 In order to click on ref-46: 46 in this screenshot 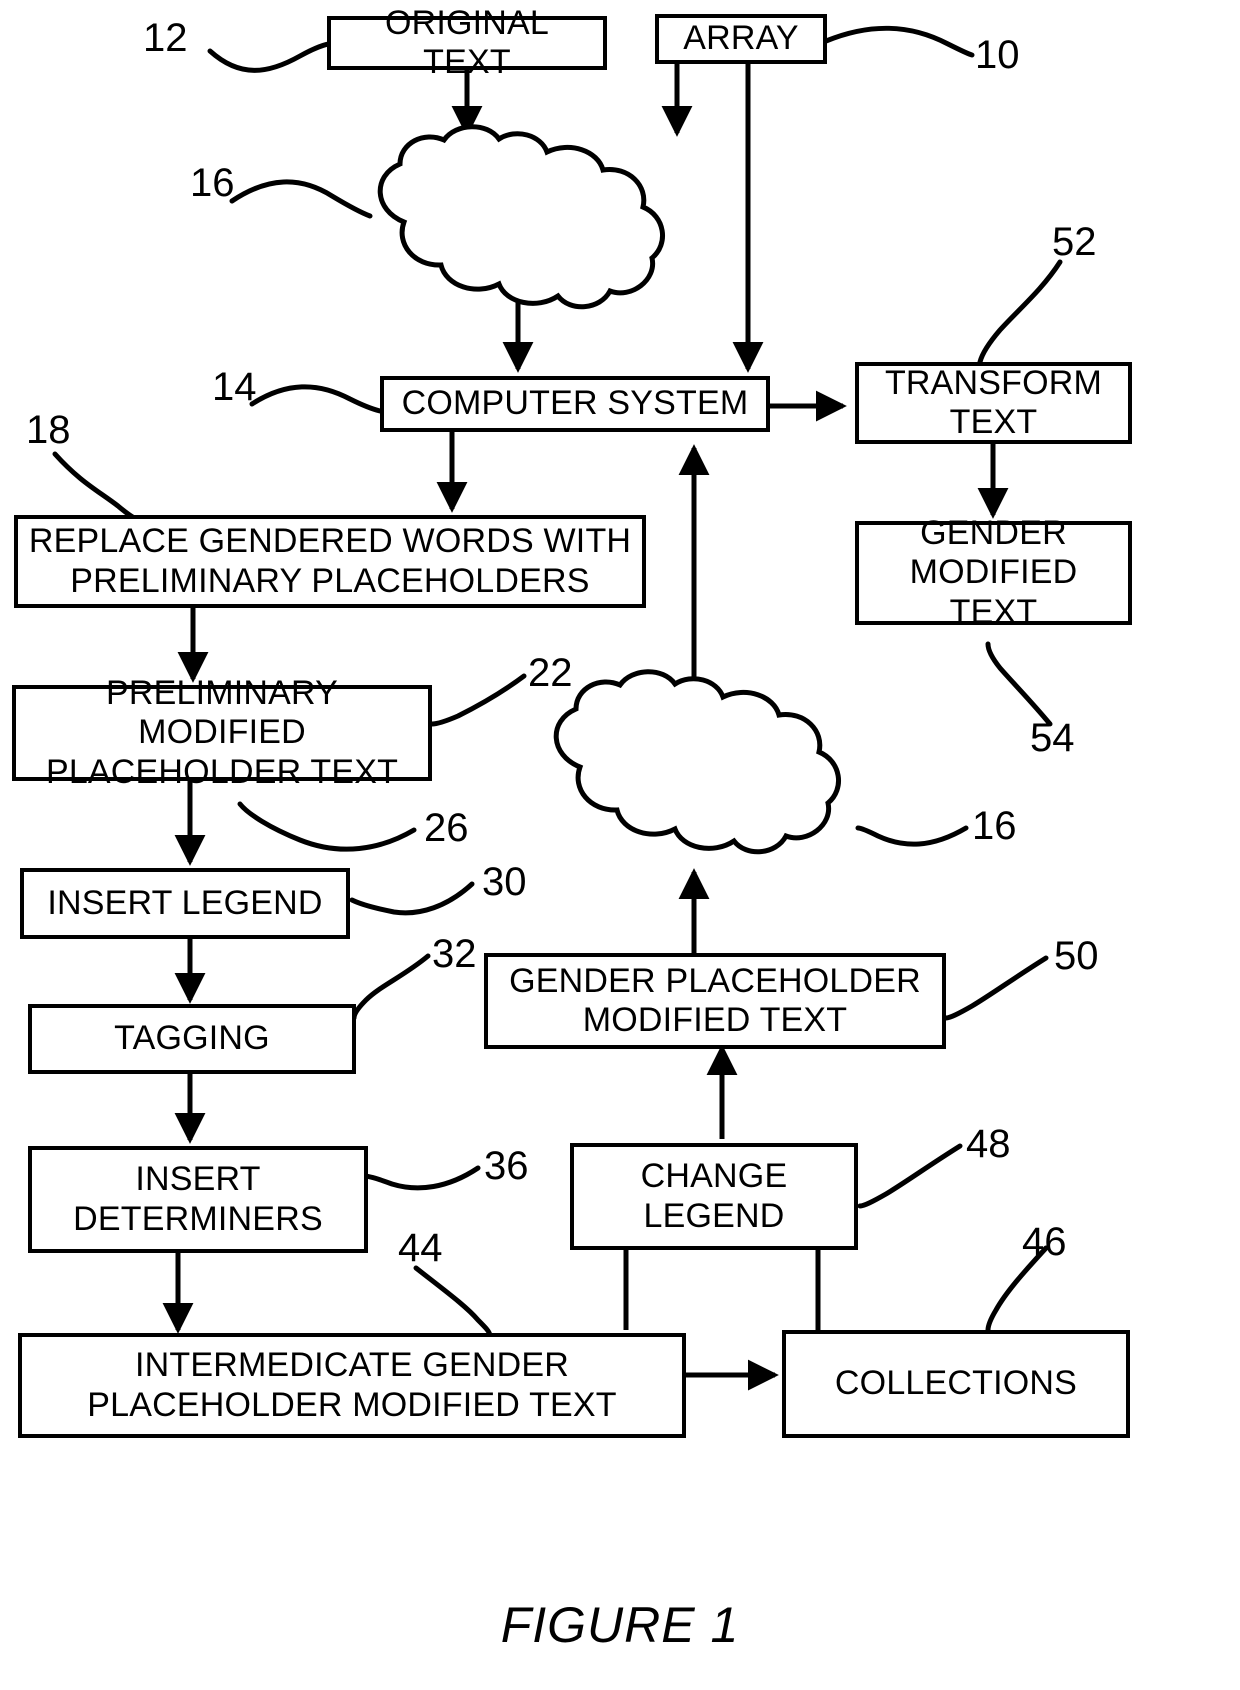, I will do `click(1044, 1242)`.